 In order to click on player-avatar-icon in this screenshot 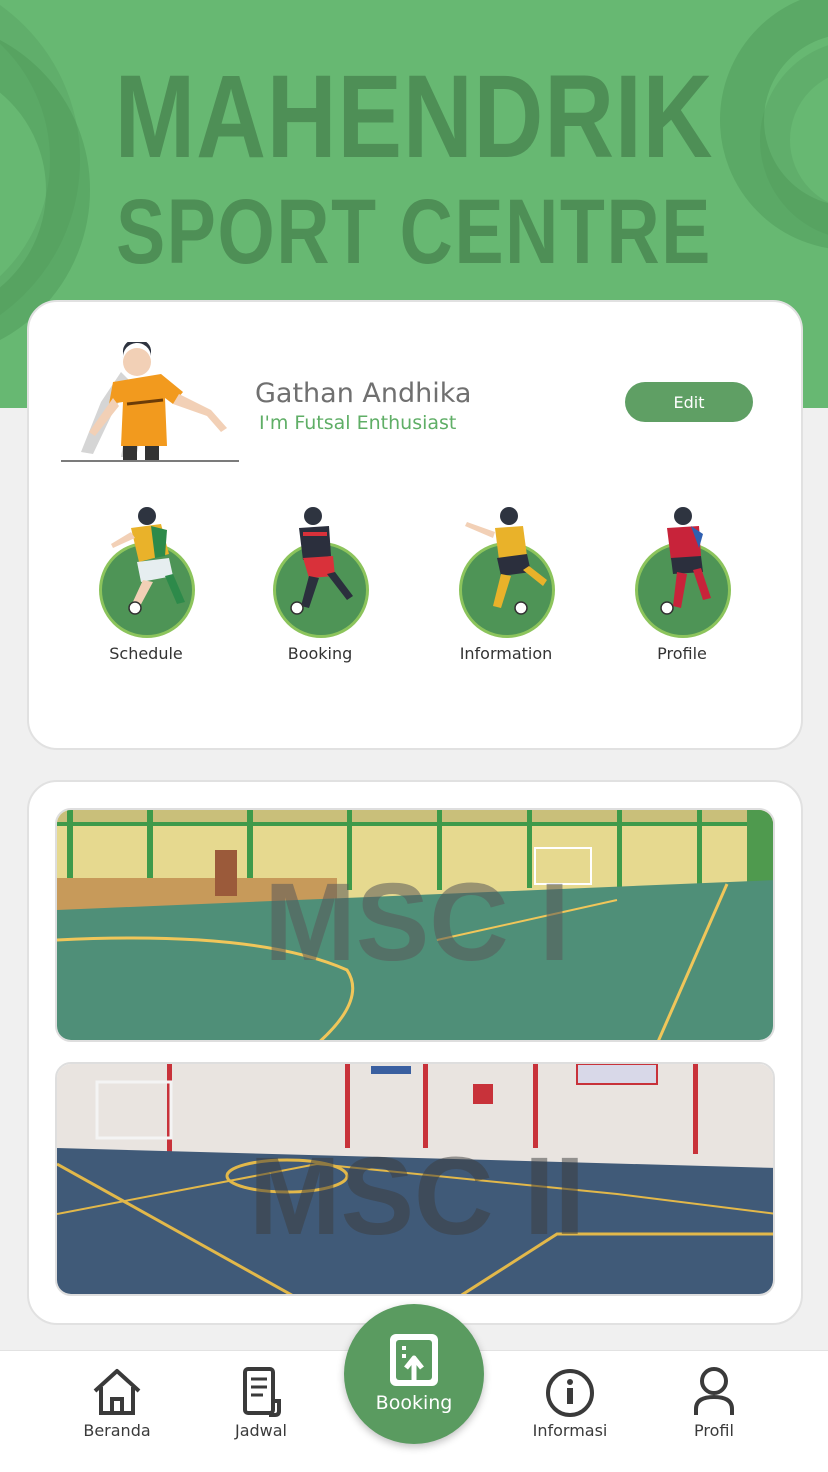, I will do `click(154, 401)`.